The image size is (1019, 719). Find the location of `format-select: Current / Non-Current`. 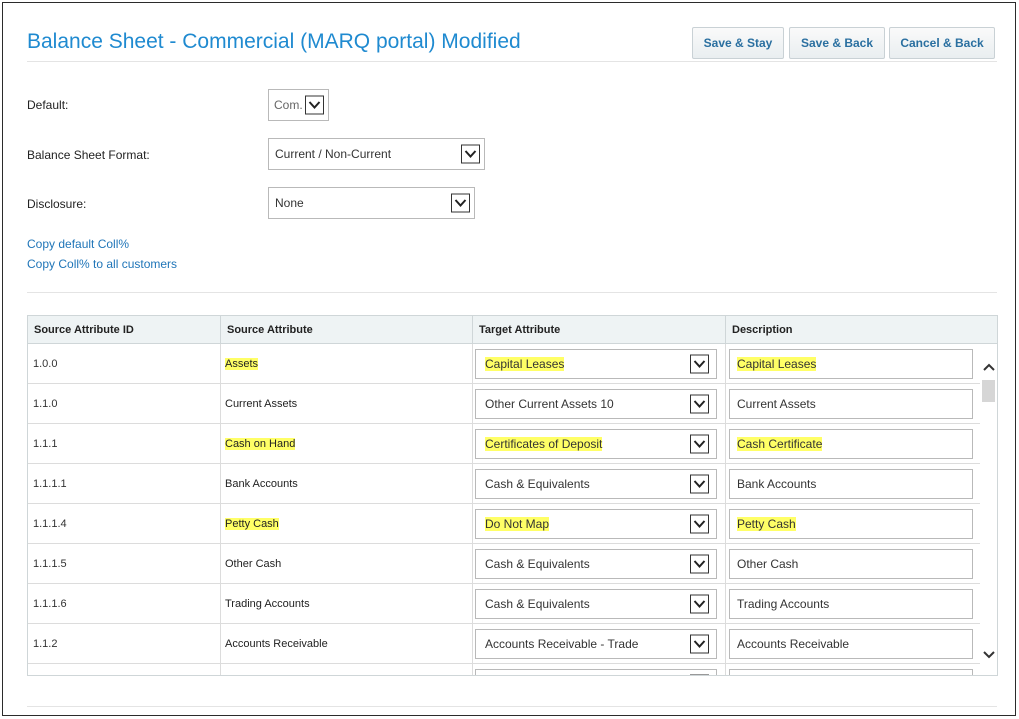

format-select: Current / Non-Current is located at coordinates (376, 154).